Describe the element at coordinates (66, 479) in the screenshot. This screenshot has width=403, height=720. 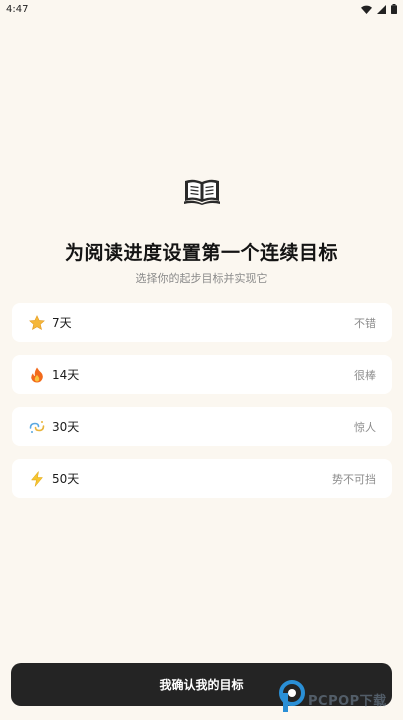
I see `goal-days-label: 50天` at that location.